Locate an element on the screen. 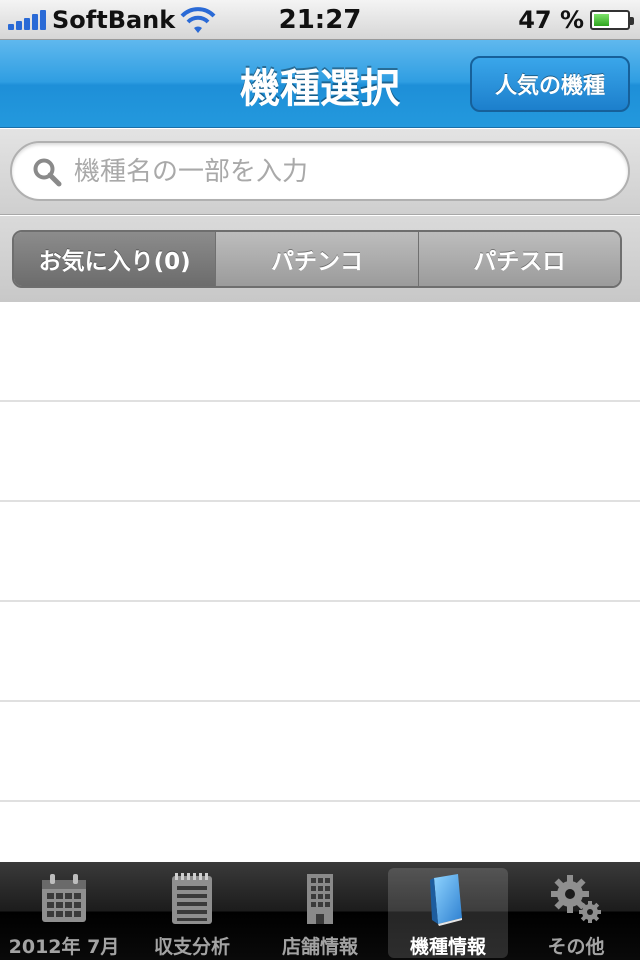 This screenshot has width=640, height=960. popular-models-button: 人気の機種 is located at coordinates (550, 84).